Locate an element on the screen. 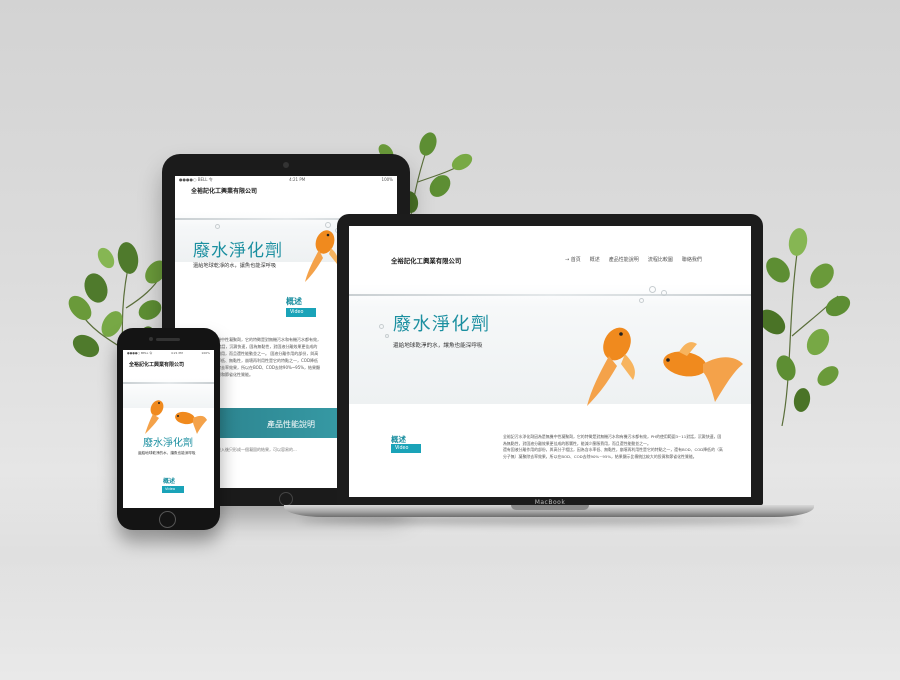 This screenshot has height=680, width=900. nav-contact: 聯絡我們 is located at coordinates (692, 259).